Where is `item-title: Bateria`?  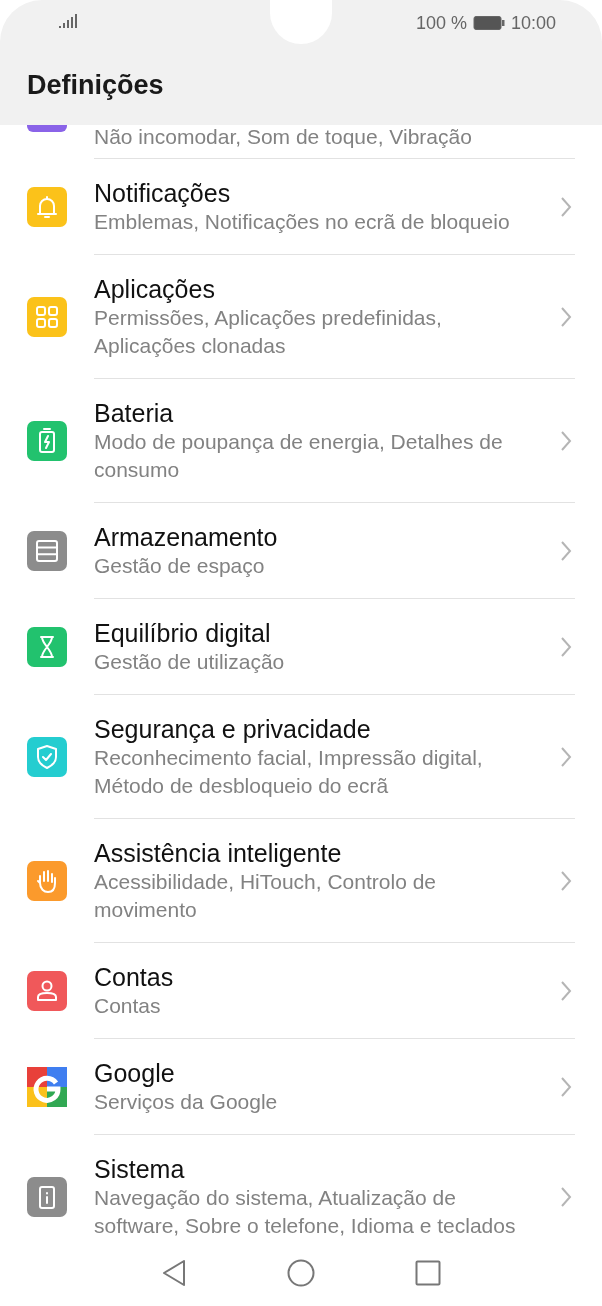 item-title: Bateria is located at coordinates (334, 413).